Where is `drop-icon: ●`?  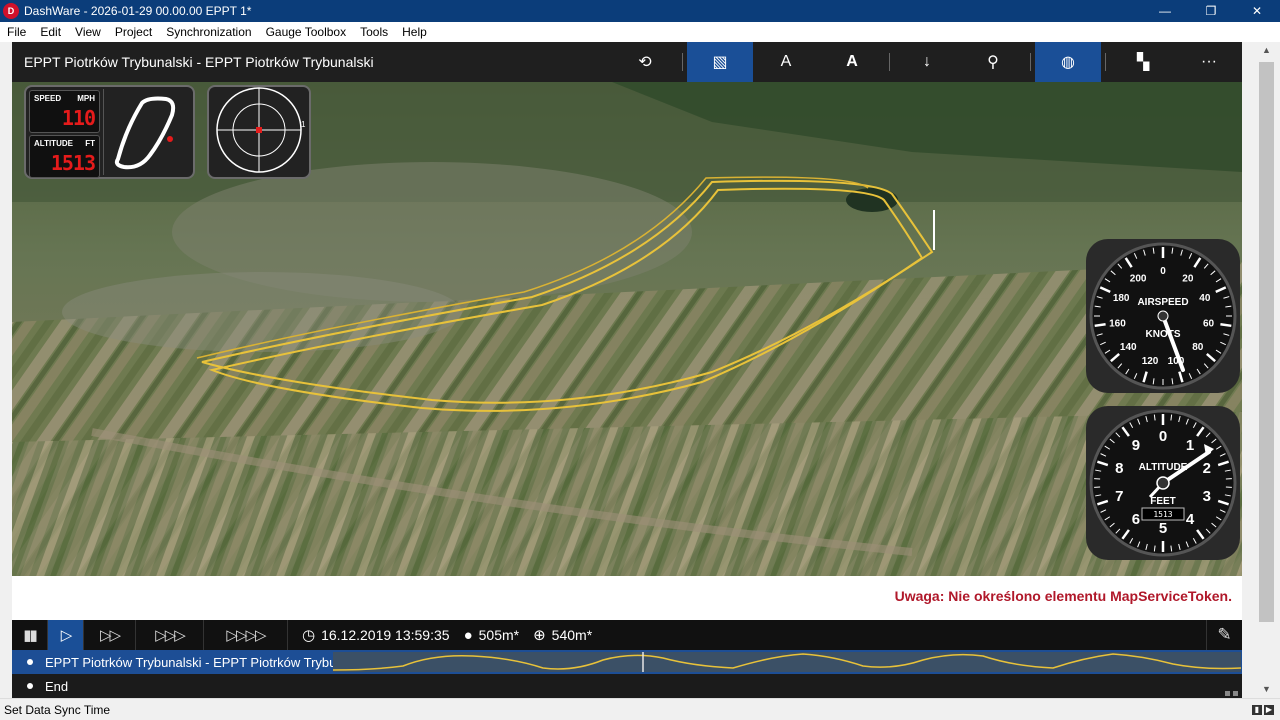
drop-icon: ● is located at coordinates (468, 635).